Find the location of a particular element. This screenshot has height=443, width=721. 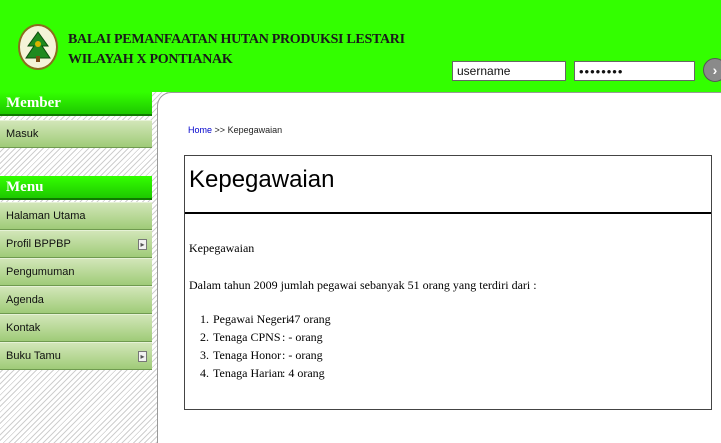

sidebar-item-label: Masuk is located at coordinates (22, 134).